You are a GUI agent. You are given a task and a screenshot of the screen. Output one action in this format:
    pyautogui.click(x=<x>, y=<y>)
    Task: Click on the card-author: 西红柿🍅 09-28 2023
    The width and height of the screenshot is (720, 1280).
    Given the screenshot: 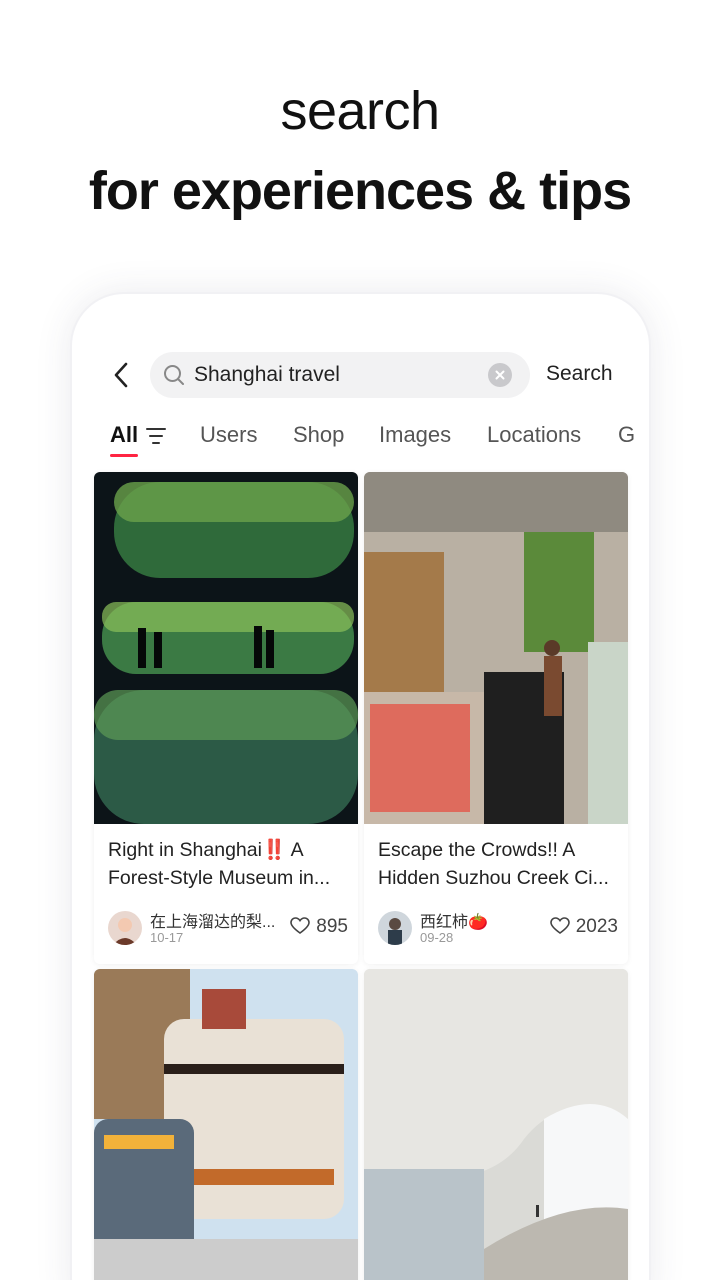 What is the action you would take?
    pyautogui.click(x=498, y=928)
    